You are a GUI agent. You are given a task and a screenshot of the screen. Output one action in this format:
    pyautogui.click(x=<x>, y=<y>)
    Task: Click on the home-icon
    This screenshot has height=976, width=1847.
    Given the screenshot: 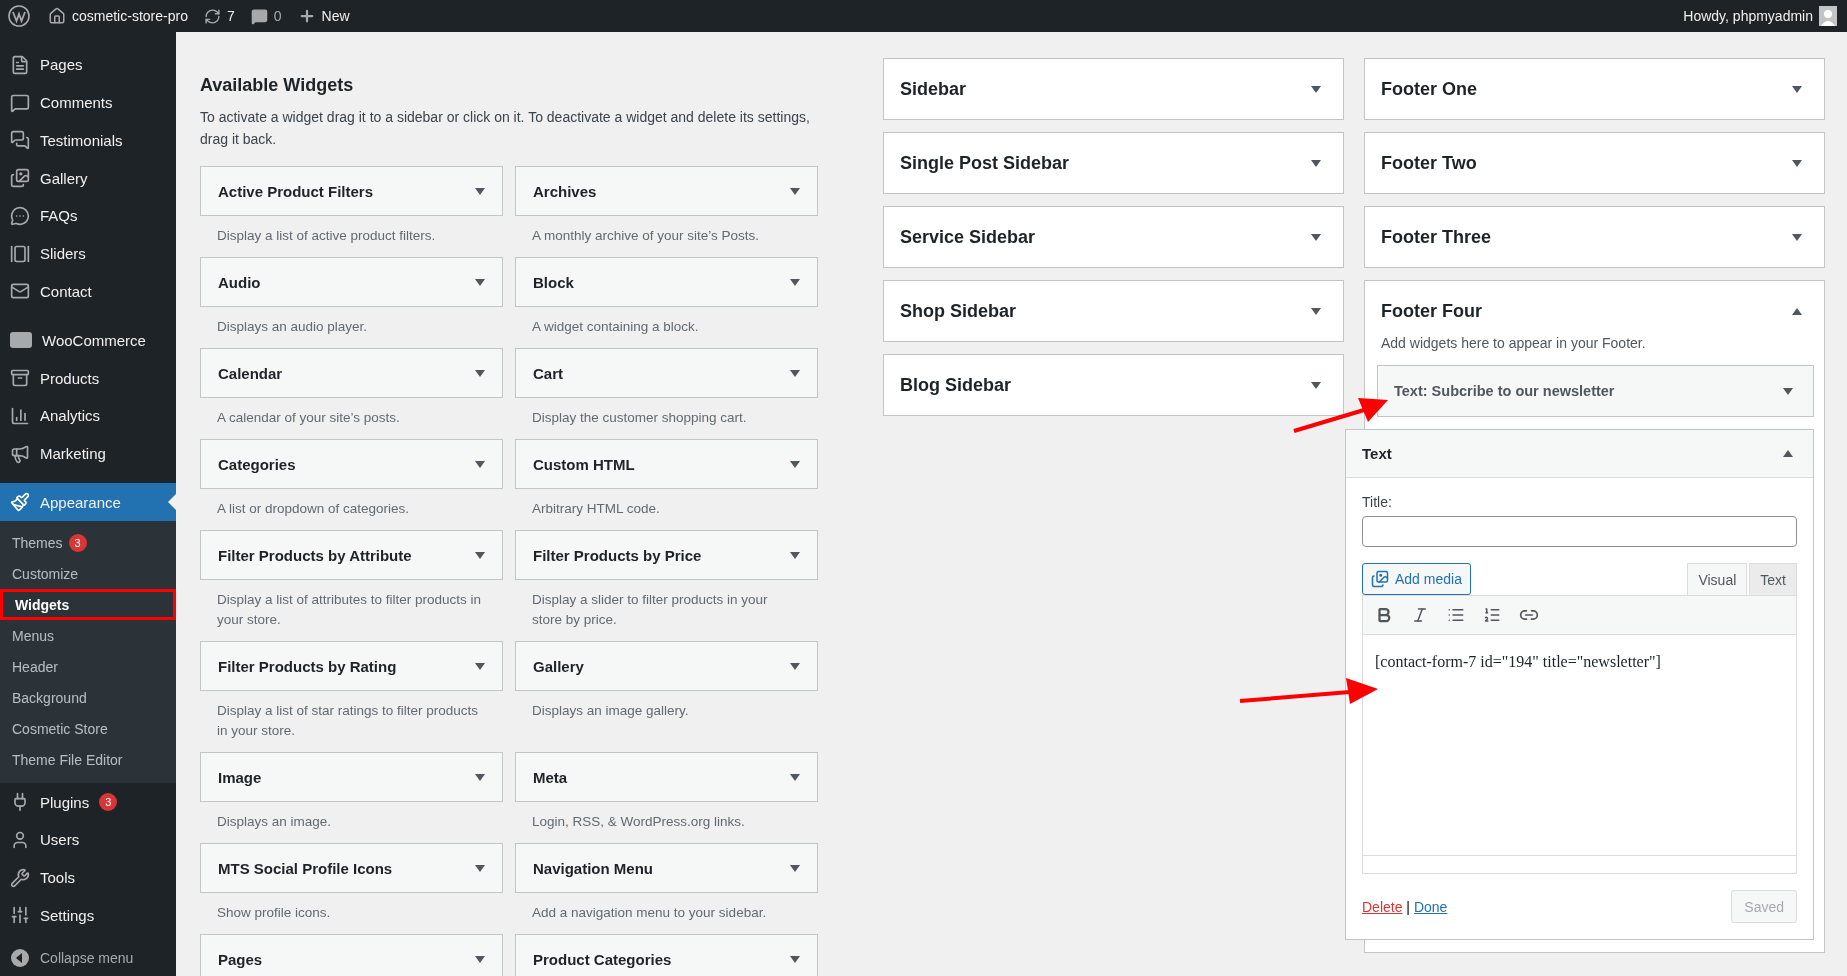 What is the action you would take?
    pyautogui.click(x=57, y=16)
    